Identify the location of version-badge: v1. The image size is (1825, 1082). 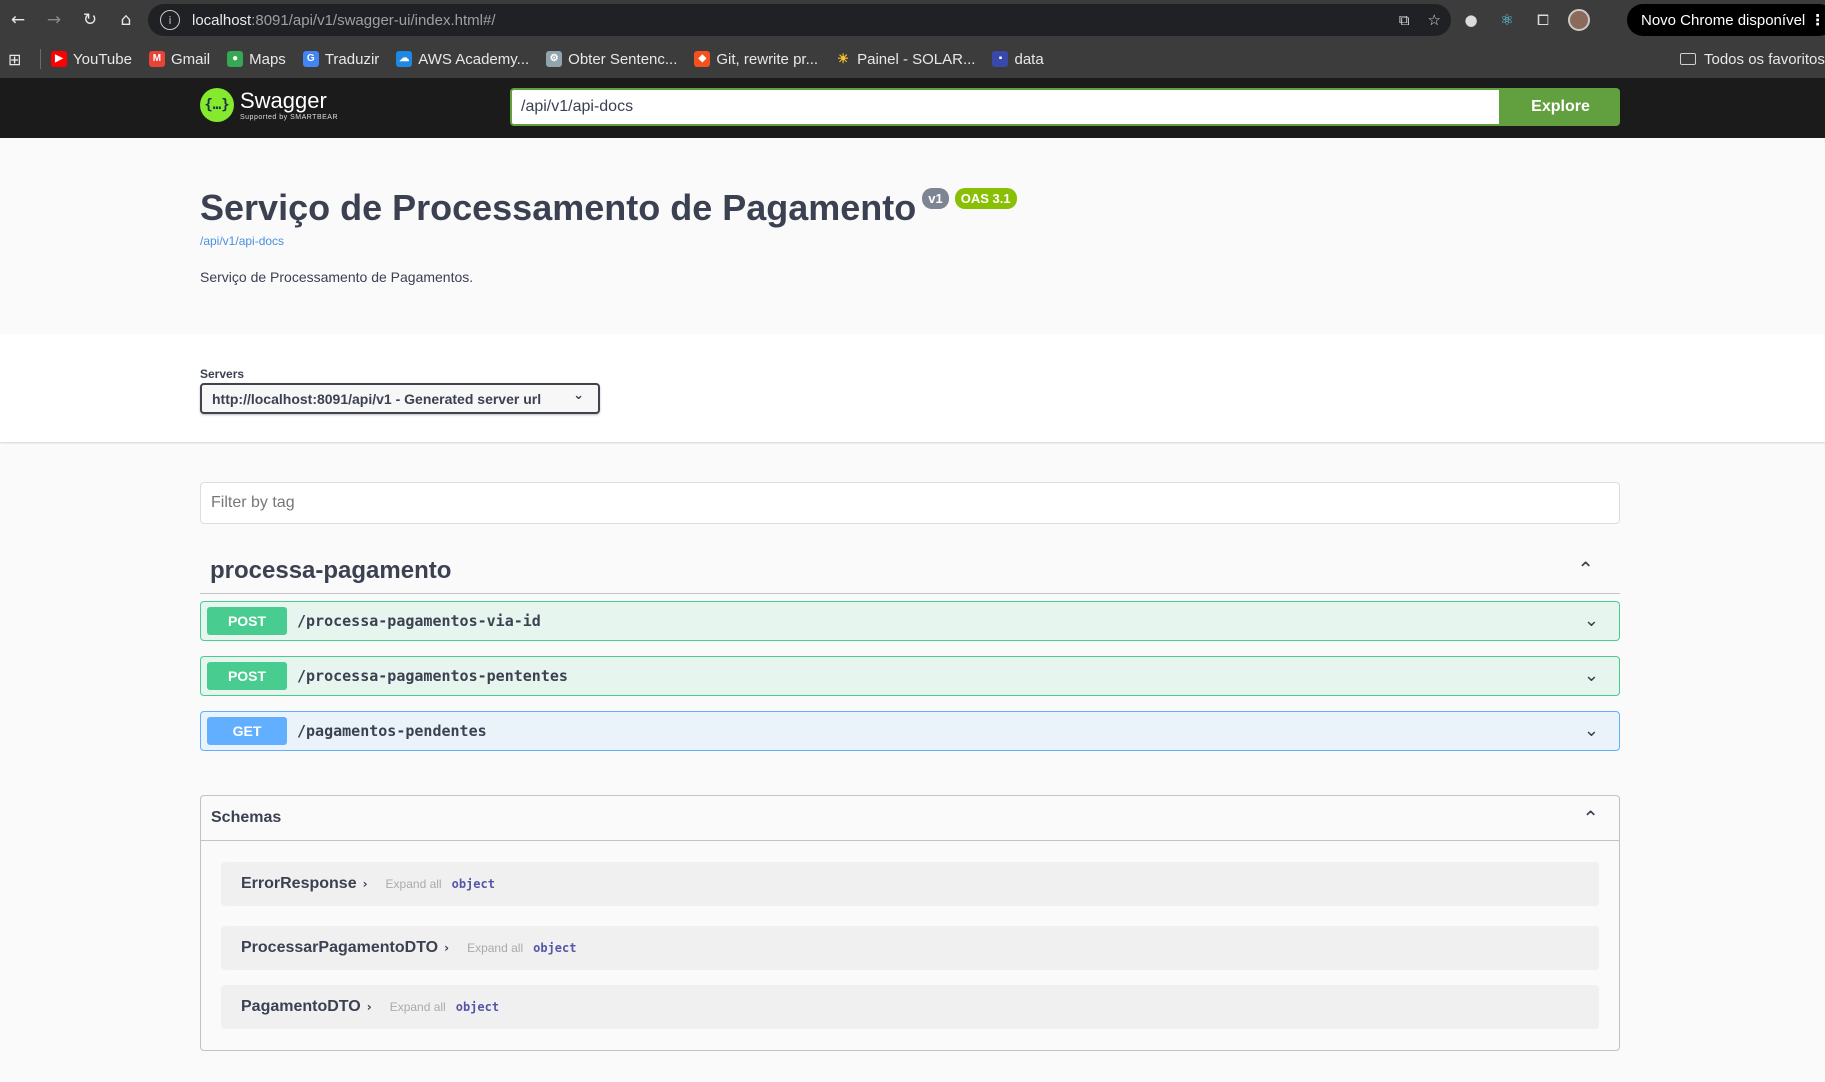
(935, 198).